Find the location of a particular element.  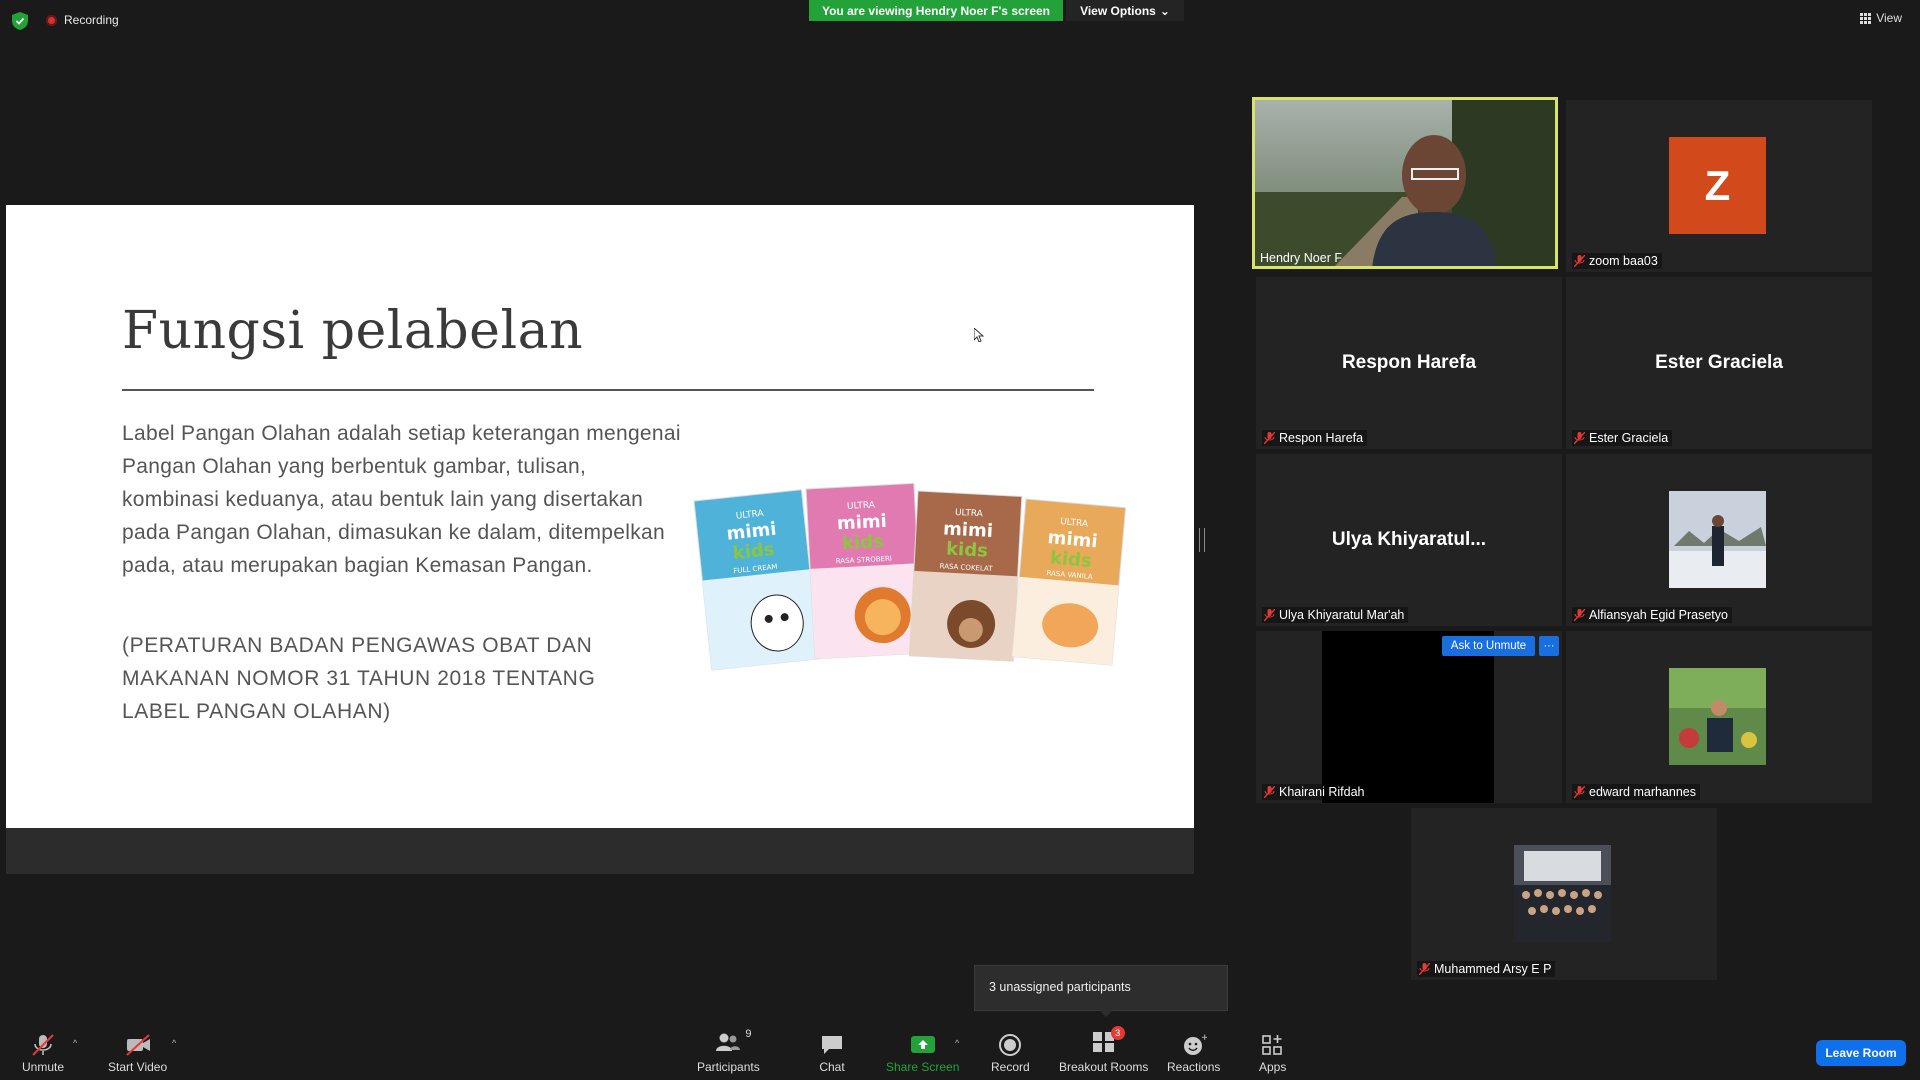

participant-tile-edward: edward marhannes is located at coordinates (1719, 717).